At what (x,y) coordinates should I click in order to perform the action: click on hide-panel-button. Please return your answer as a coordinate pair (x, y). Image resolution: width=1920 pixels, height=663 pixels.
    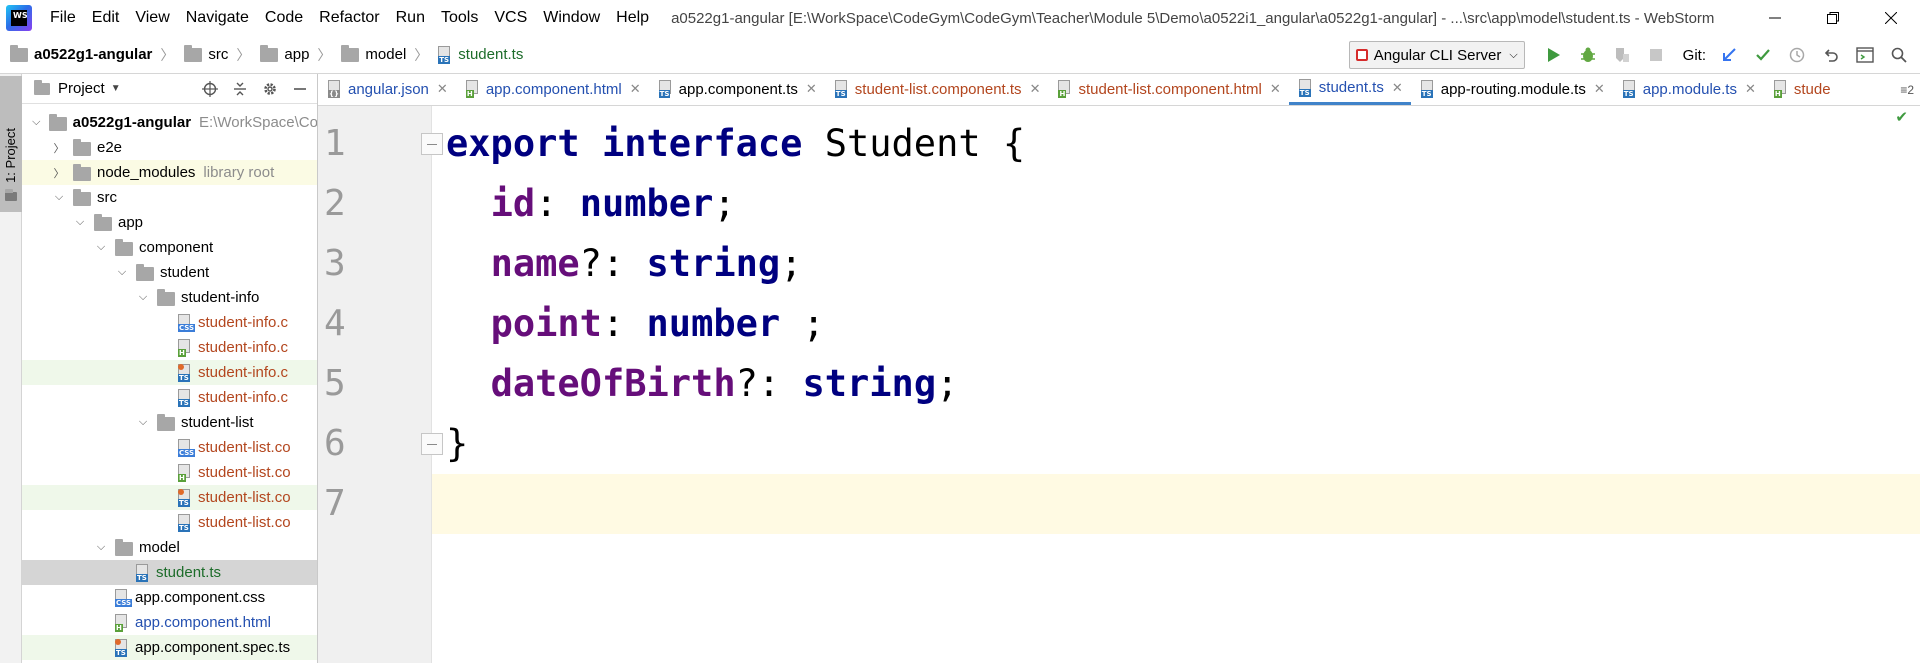
    Looking at the image, I should click on (300, 89).